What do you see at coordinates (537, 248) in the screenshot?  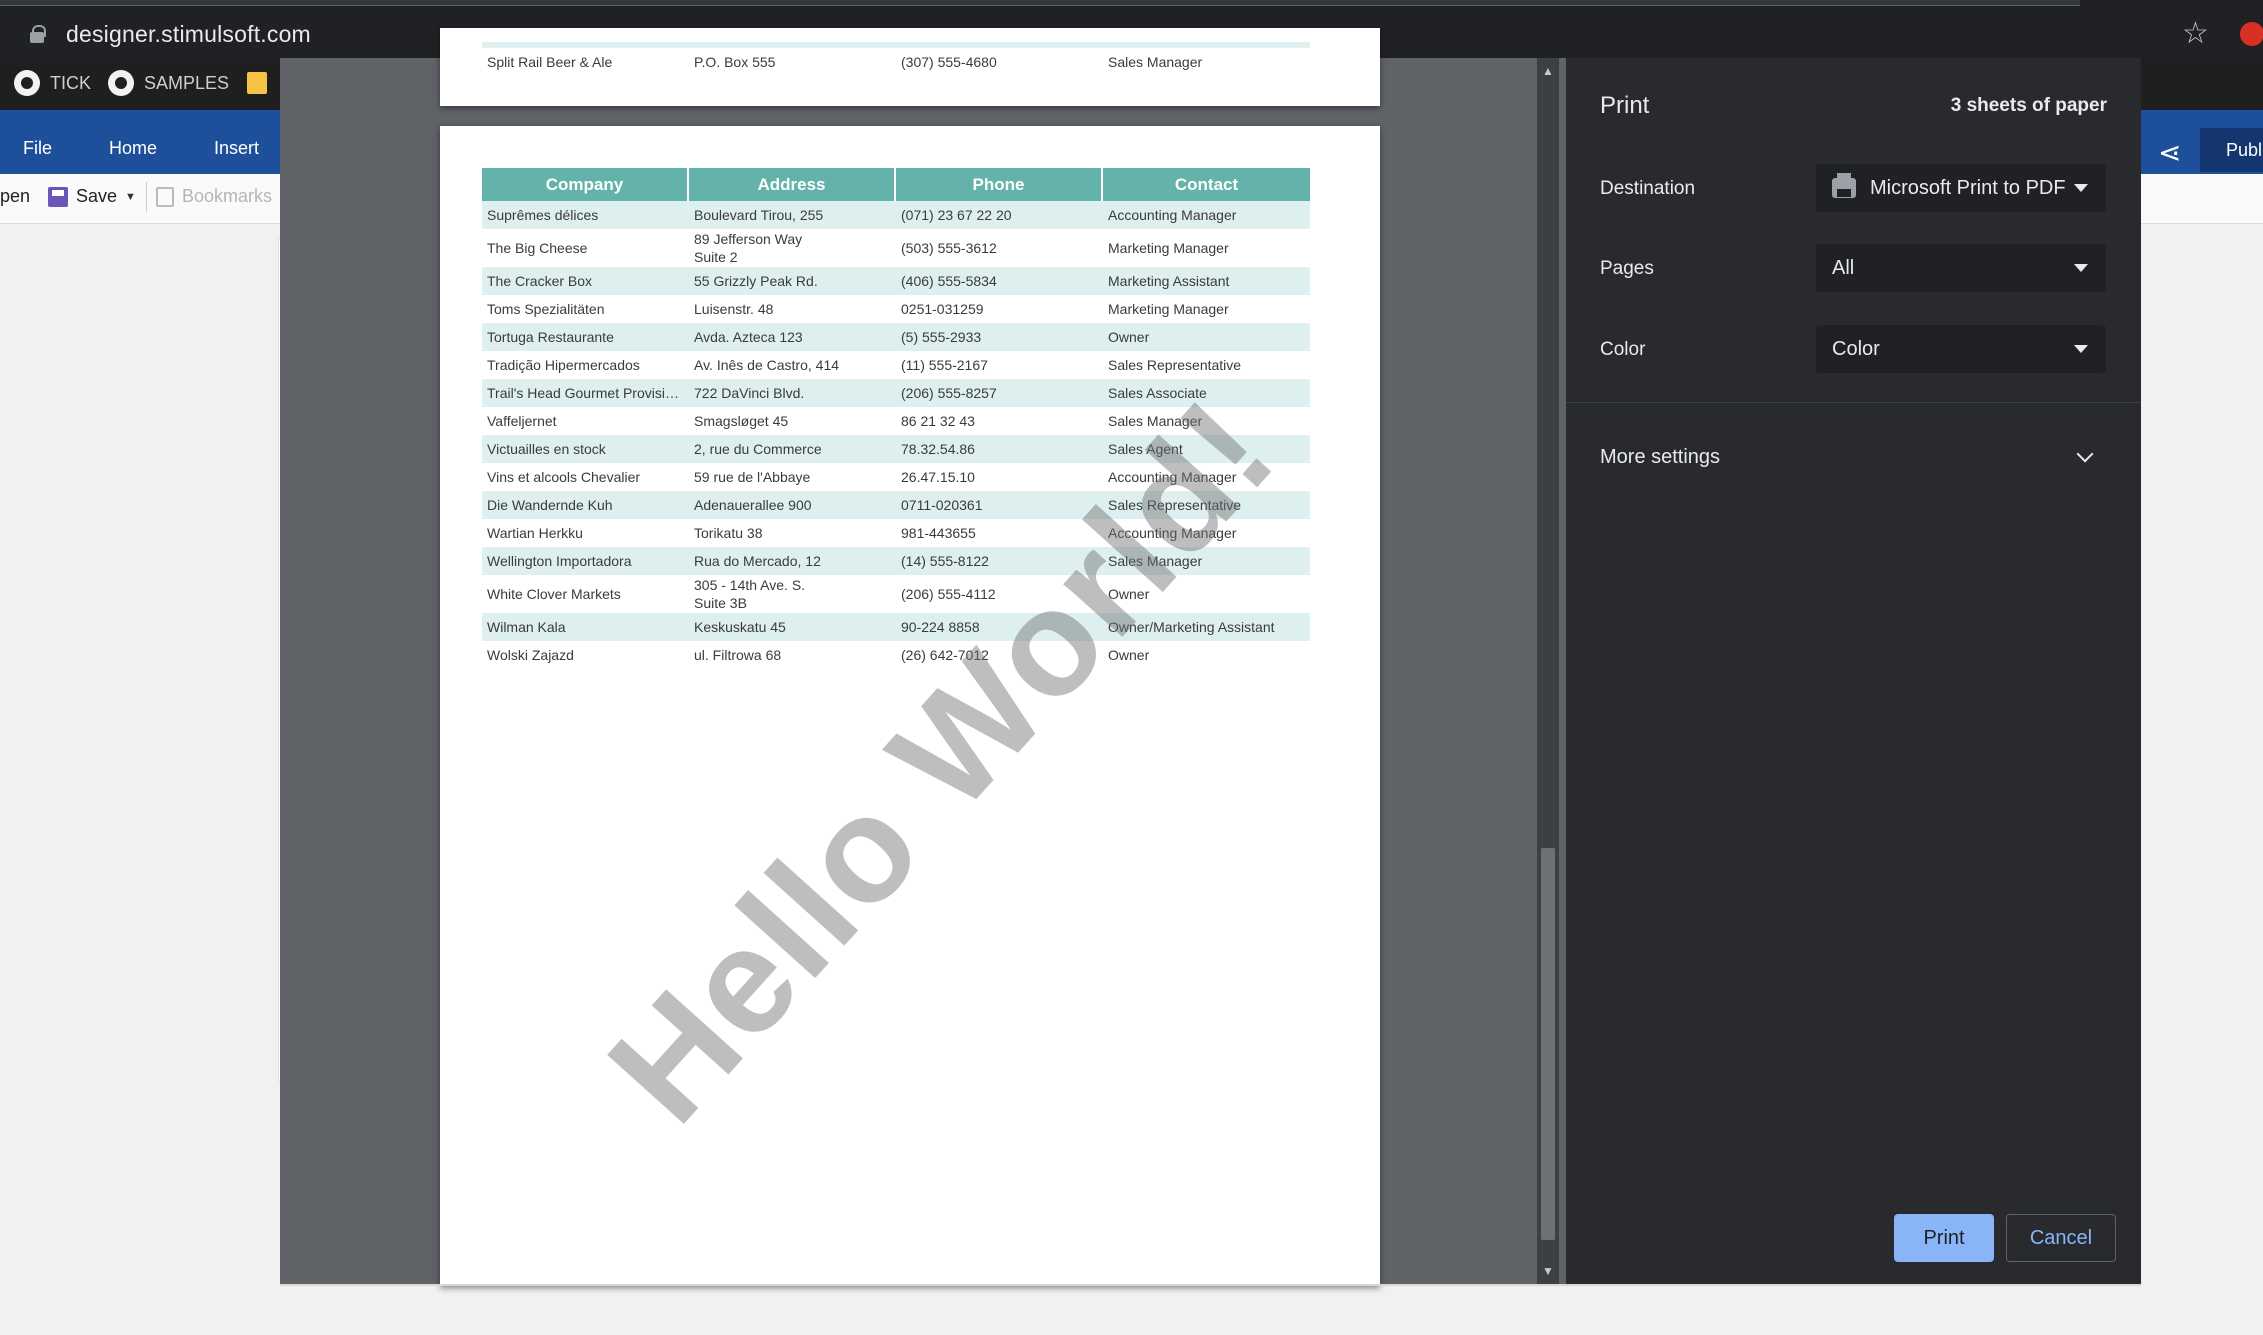 I see `cell-company: The Big Cheese` at bounding box center [537, 248].